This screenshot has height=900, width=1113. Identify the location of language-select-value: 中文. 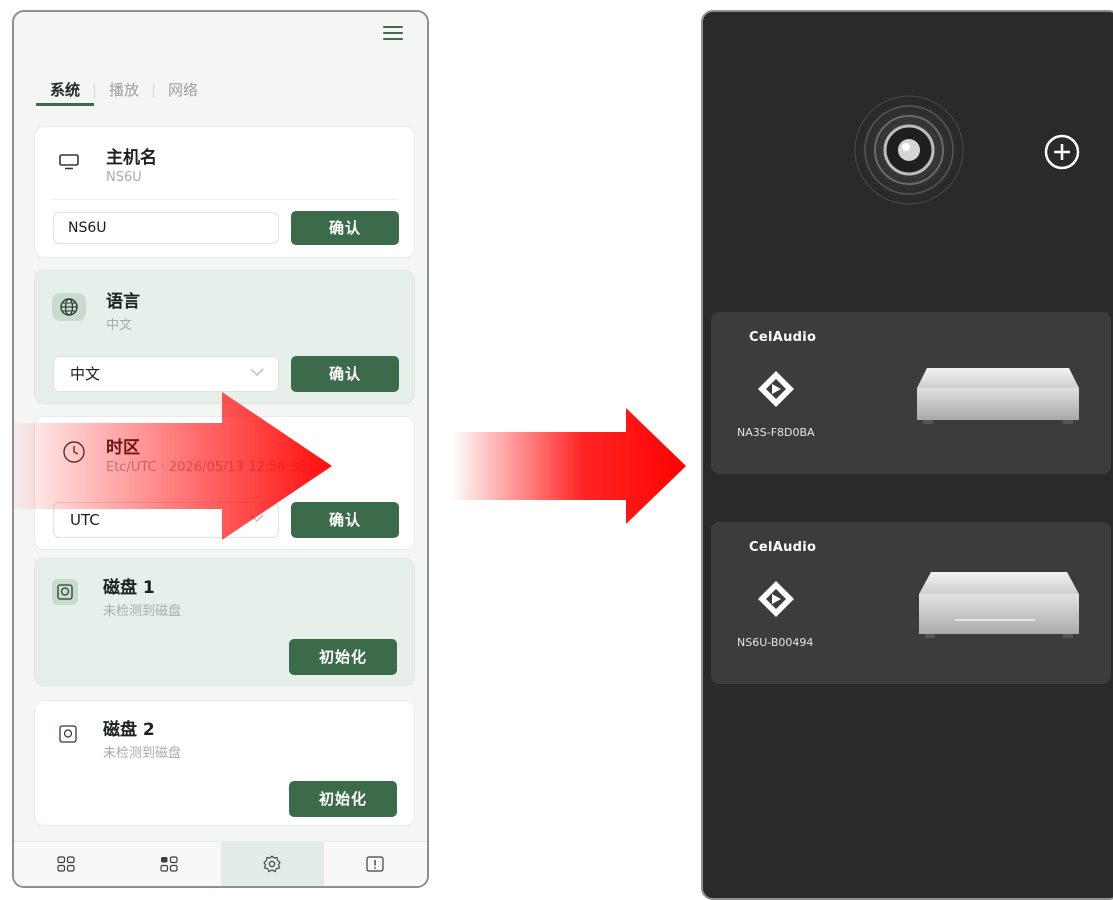
(85, 374).